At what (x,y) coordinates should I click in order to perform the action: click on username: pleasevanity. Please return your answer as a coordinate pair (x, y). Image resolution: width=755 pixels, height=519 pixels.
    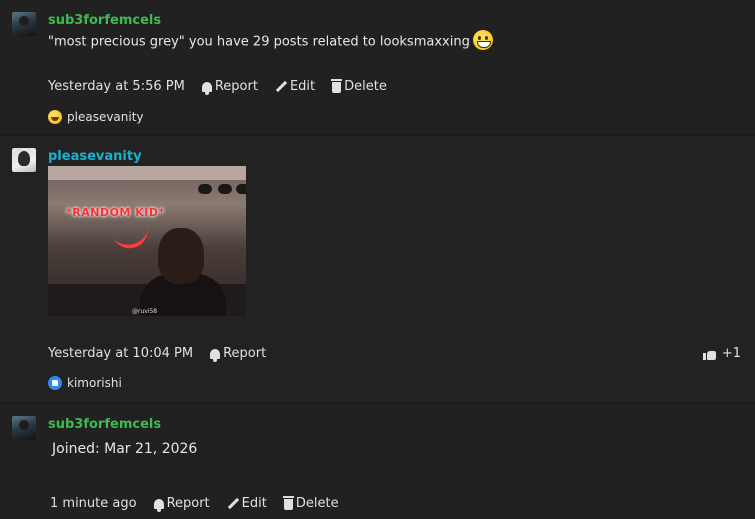
    Looking at the image, I should click on (95, 156).